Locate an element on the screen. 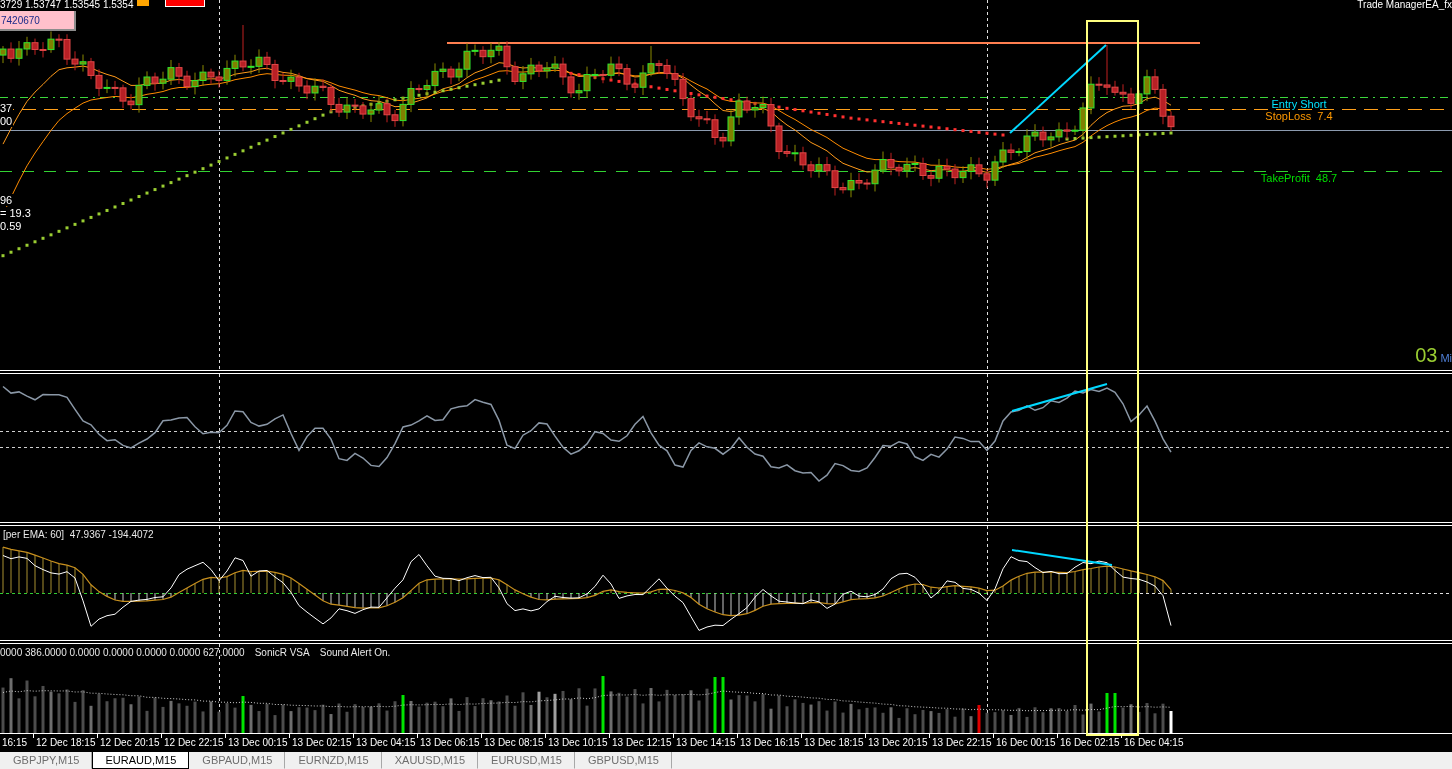 Image resolution: width=1452 pixels, height=769 pixels. indicator-label: SonicR VSA is located at coordinates (282, 653).